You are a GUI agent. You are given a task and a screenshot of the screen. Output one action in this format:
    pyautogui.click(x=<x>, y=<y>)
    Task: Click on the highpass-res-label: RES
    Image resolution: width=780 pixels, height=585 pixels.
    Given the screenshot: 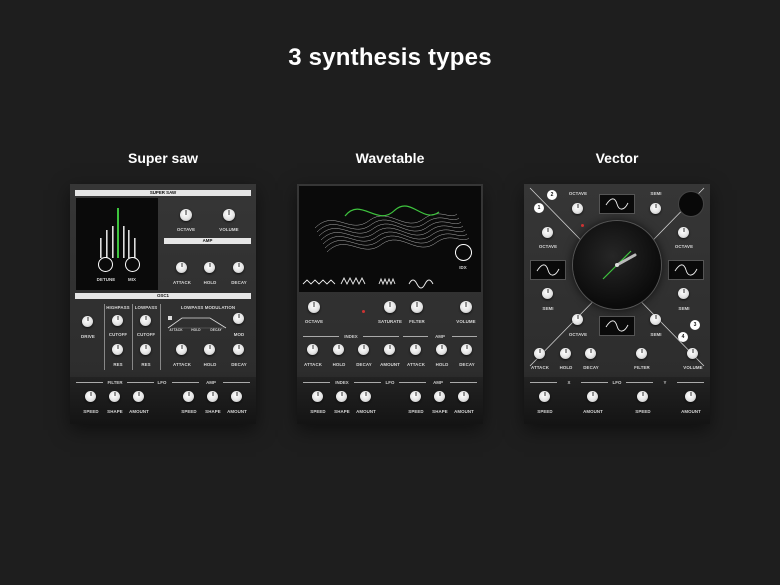 What is the action you would take?
    pyautogui.click(x=118, y=364)
    